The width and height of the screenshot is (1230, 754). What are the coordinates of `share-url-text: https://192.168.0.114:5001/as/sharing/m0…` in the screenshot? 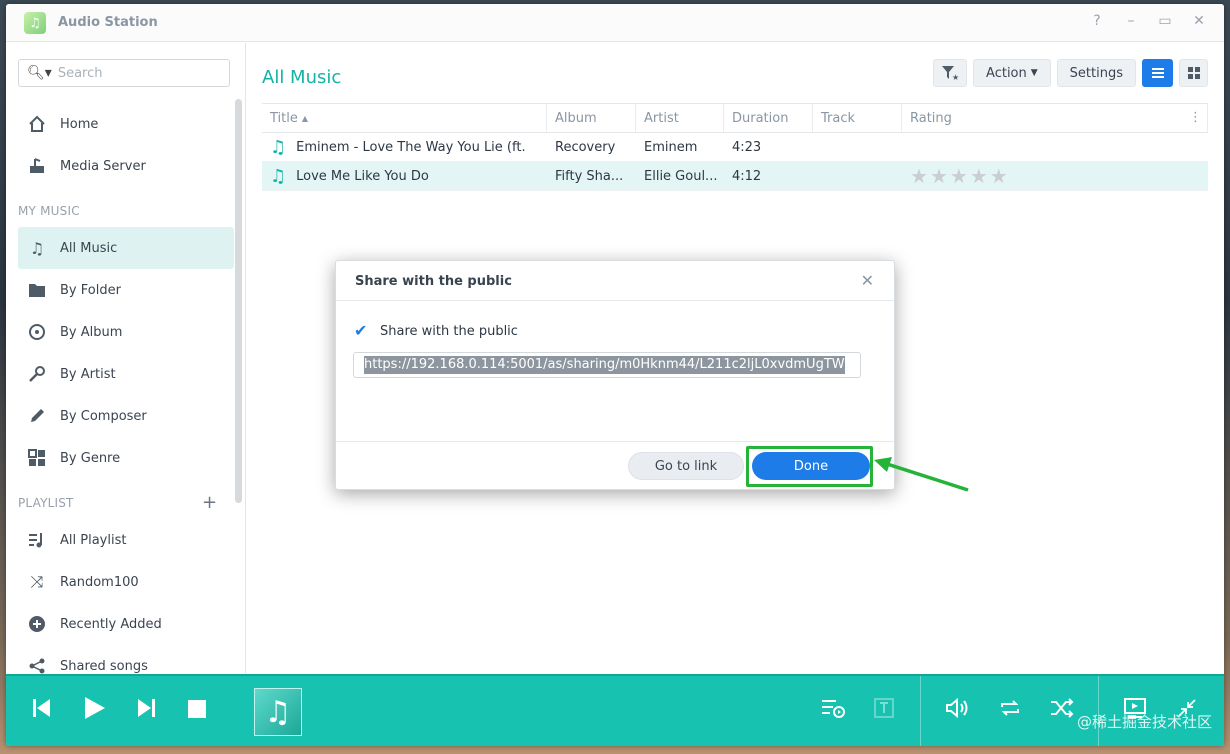 It's located at (604, 365).